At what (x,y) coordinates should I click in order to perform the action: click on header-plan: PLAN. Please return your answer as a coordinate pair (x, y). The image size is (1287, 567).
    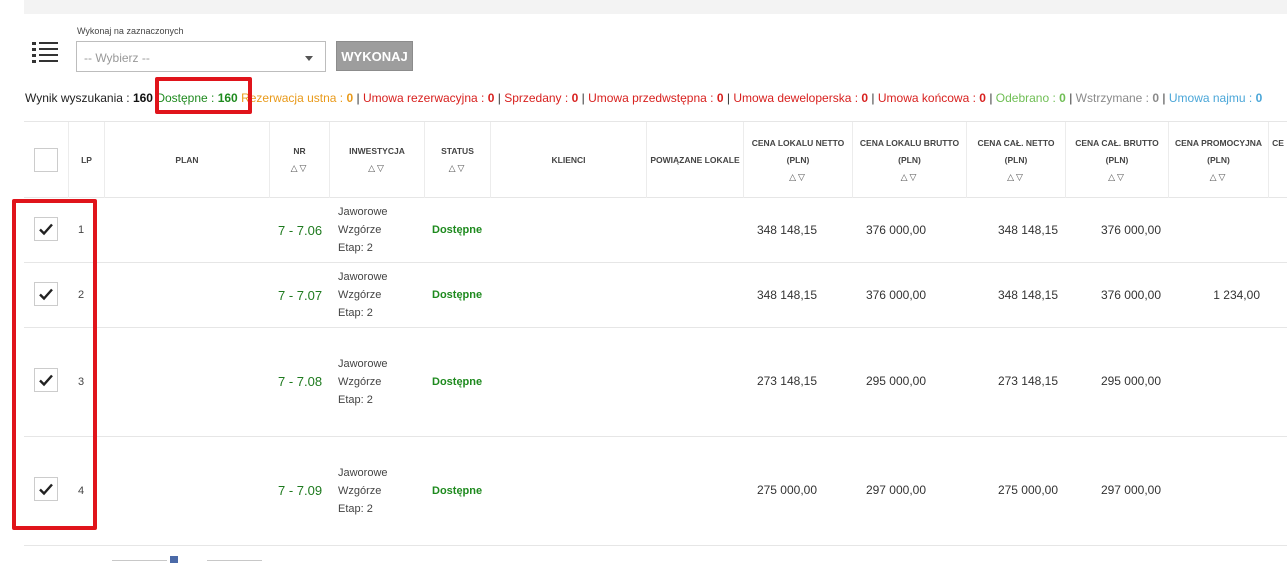
    Looking at the image, I should click on (187, 160).